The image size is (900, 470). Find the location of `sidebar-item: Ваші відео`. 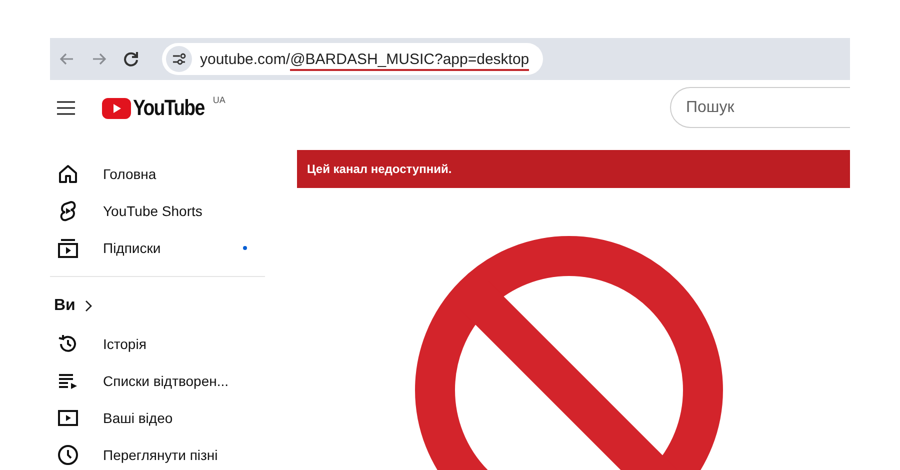

sidebar-item: Ваші відео is located at coordinates (138, 418).